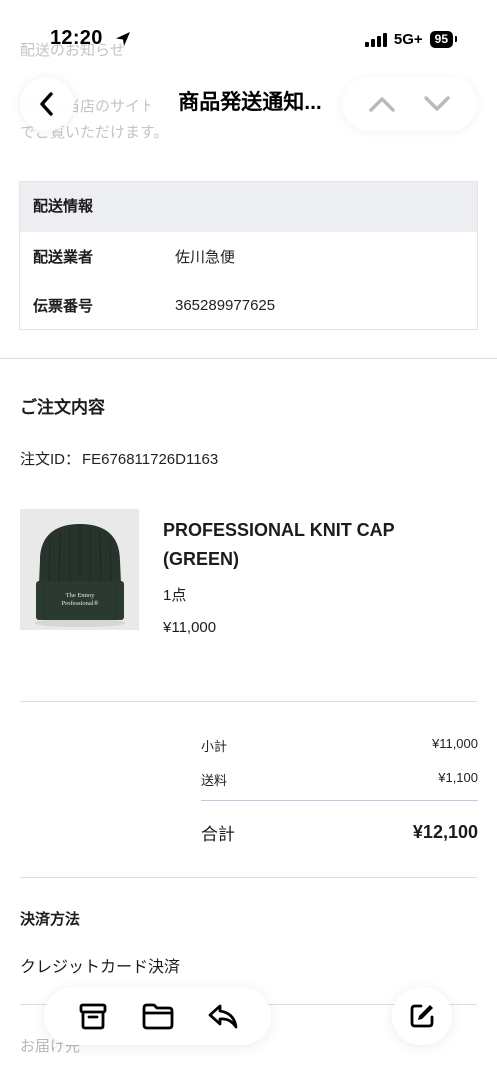 This screenshot has width=497, height=1080. What do you see at coordinates (313, 545) in the screenshot?
I see `product-name: PROFESSIONAL KNIT CAP (GREEN)` at bounding box center [313, 545].